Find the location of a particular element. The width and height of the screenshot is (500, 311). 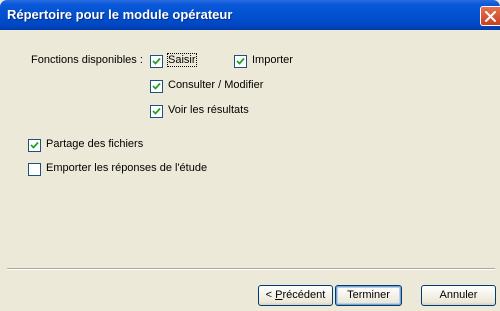

title-bar: Répertoire pour le module opérateur is located at coordinates (250, 15).